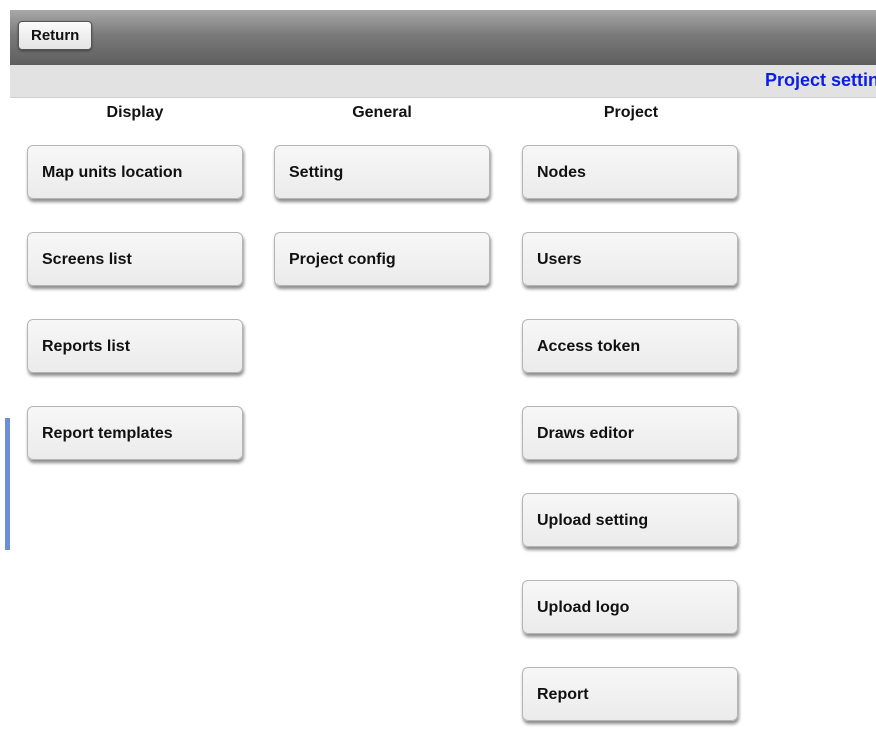  What do you see at coordinates (630, 694) in the screenshot?
I see `report-button: Report` at bounding box center [630, 694].